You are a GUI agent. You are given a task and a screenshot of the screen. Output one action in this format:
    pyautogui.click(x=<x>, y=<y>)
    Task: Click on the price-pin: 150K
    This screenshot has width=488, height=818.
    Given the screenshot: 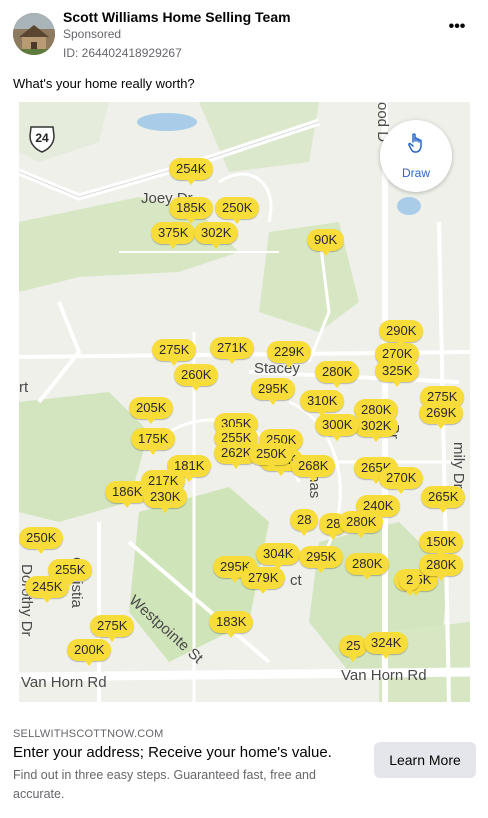 What is the action you would take?
    pyautogui.click(x=441, y=544)
    